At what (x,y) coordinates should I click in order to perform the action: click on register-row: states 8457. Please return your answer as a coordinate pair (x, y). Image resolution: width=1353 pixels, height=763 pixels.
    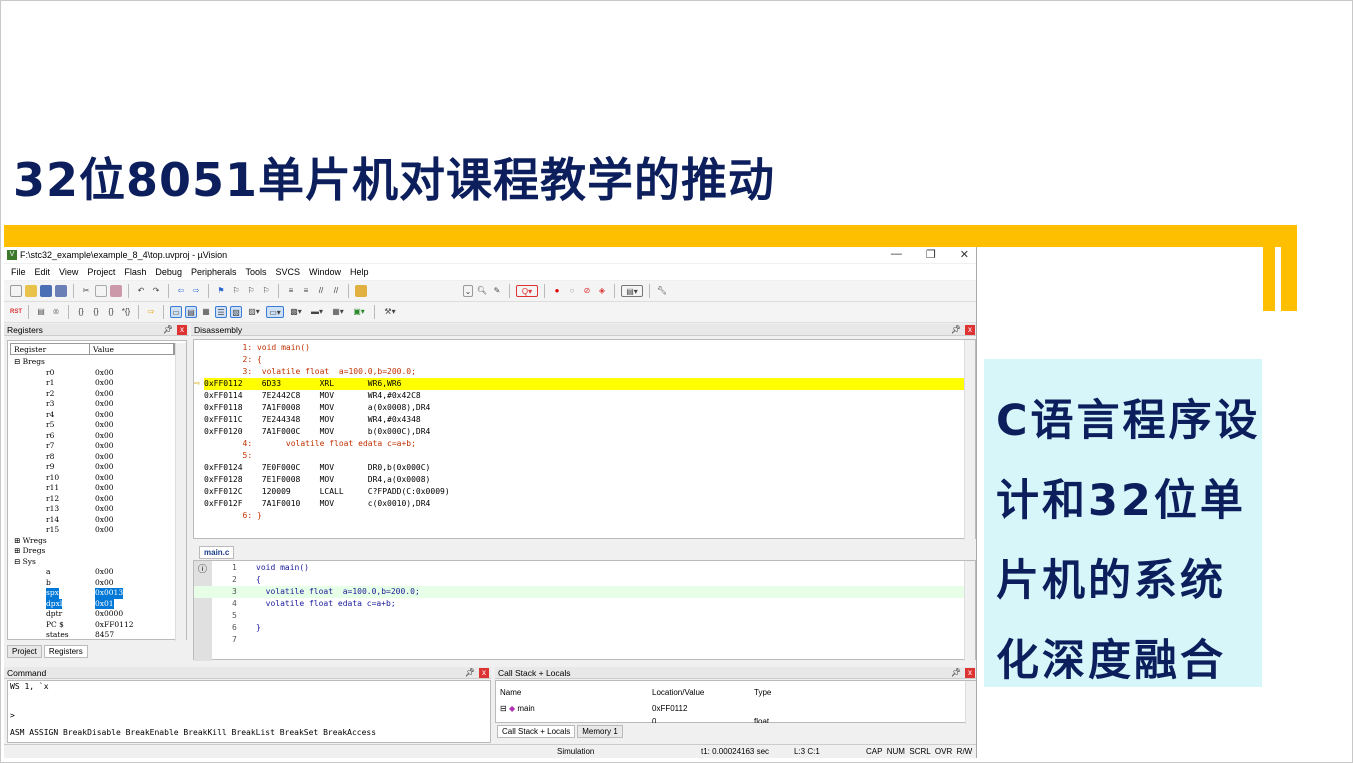
    Looking at the image, I should click on (94, 635).